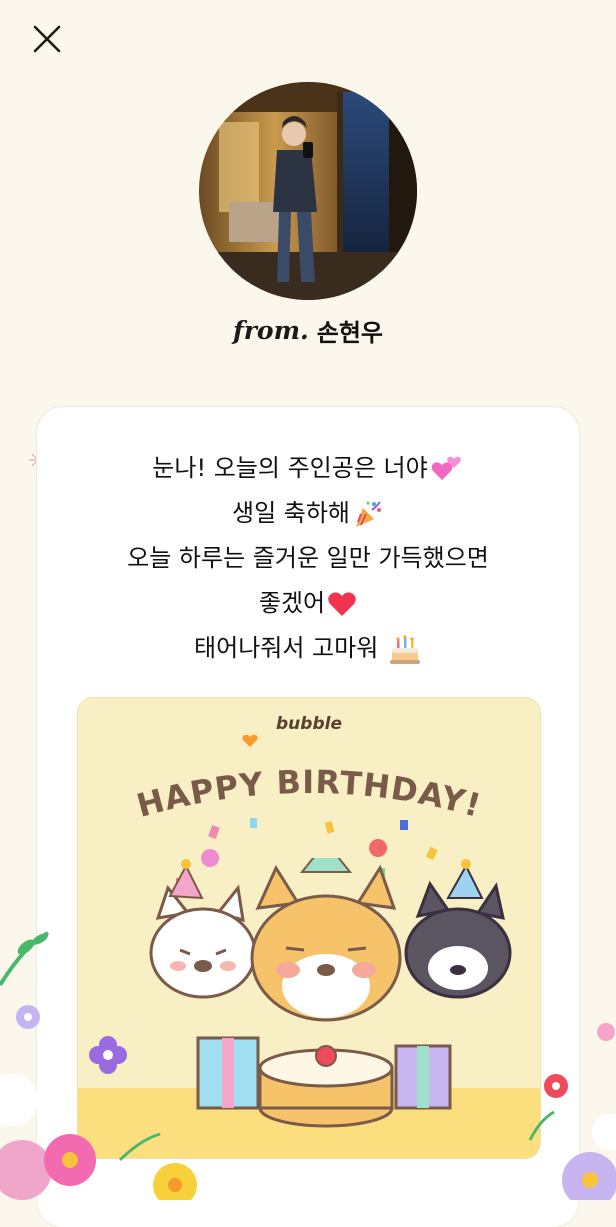 Image resolution: width=616 pixels, height=1227 pixels. I want to click on two-hearts-icon, so click(446, 468).